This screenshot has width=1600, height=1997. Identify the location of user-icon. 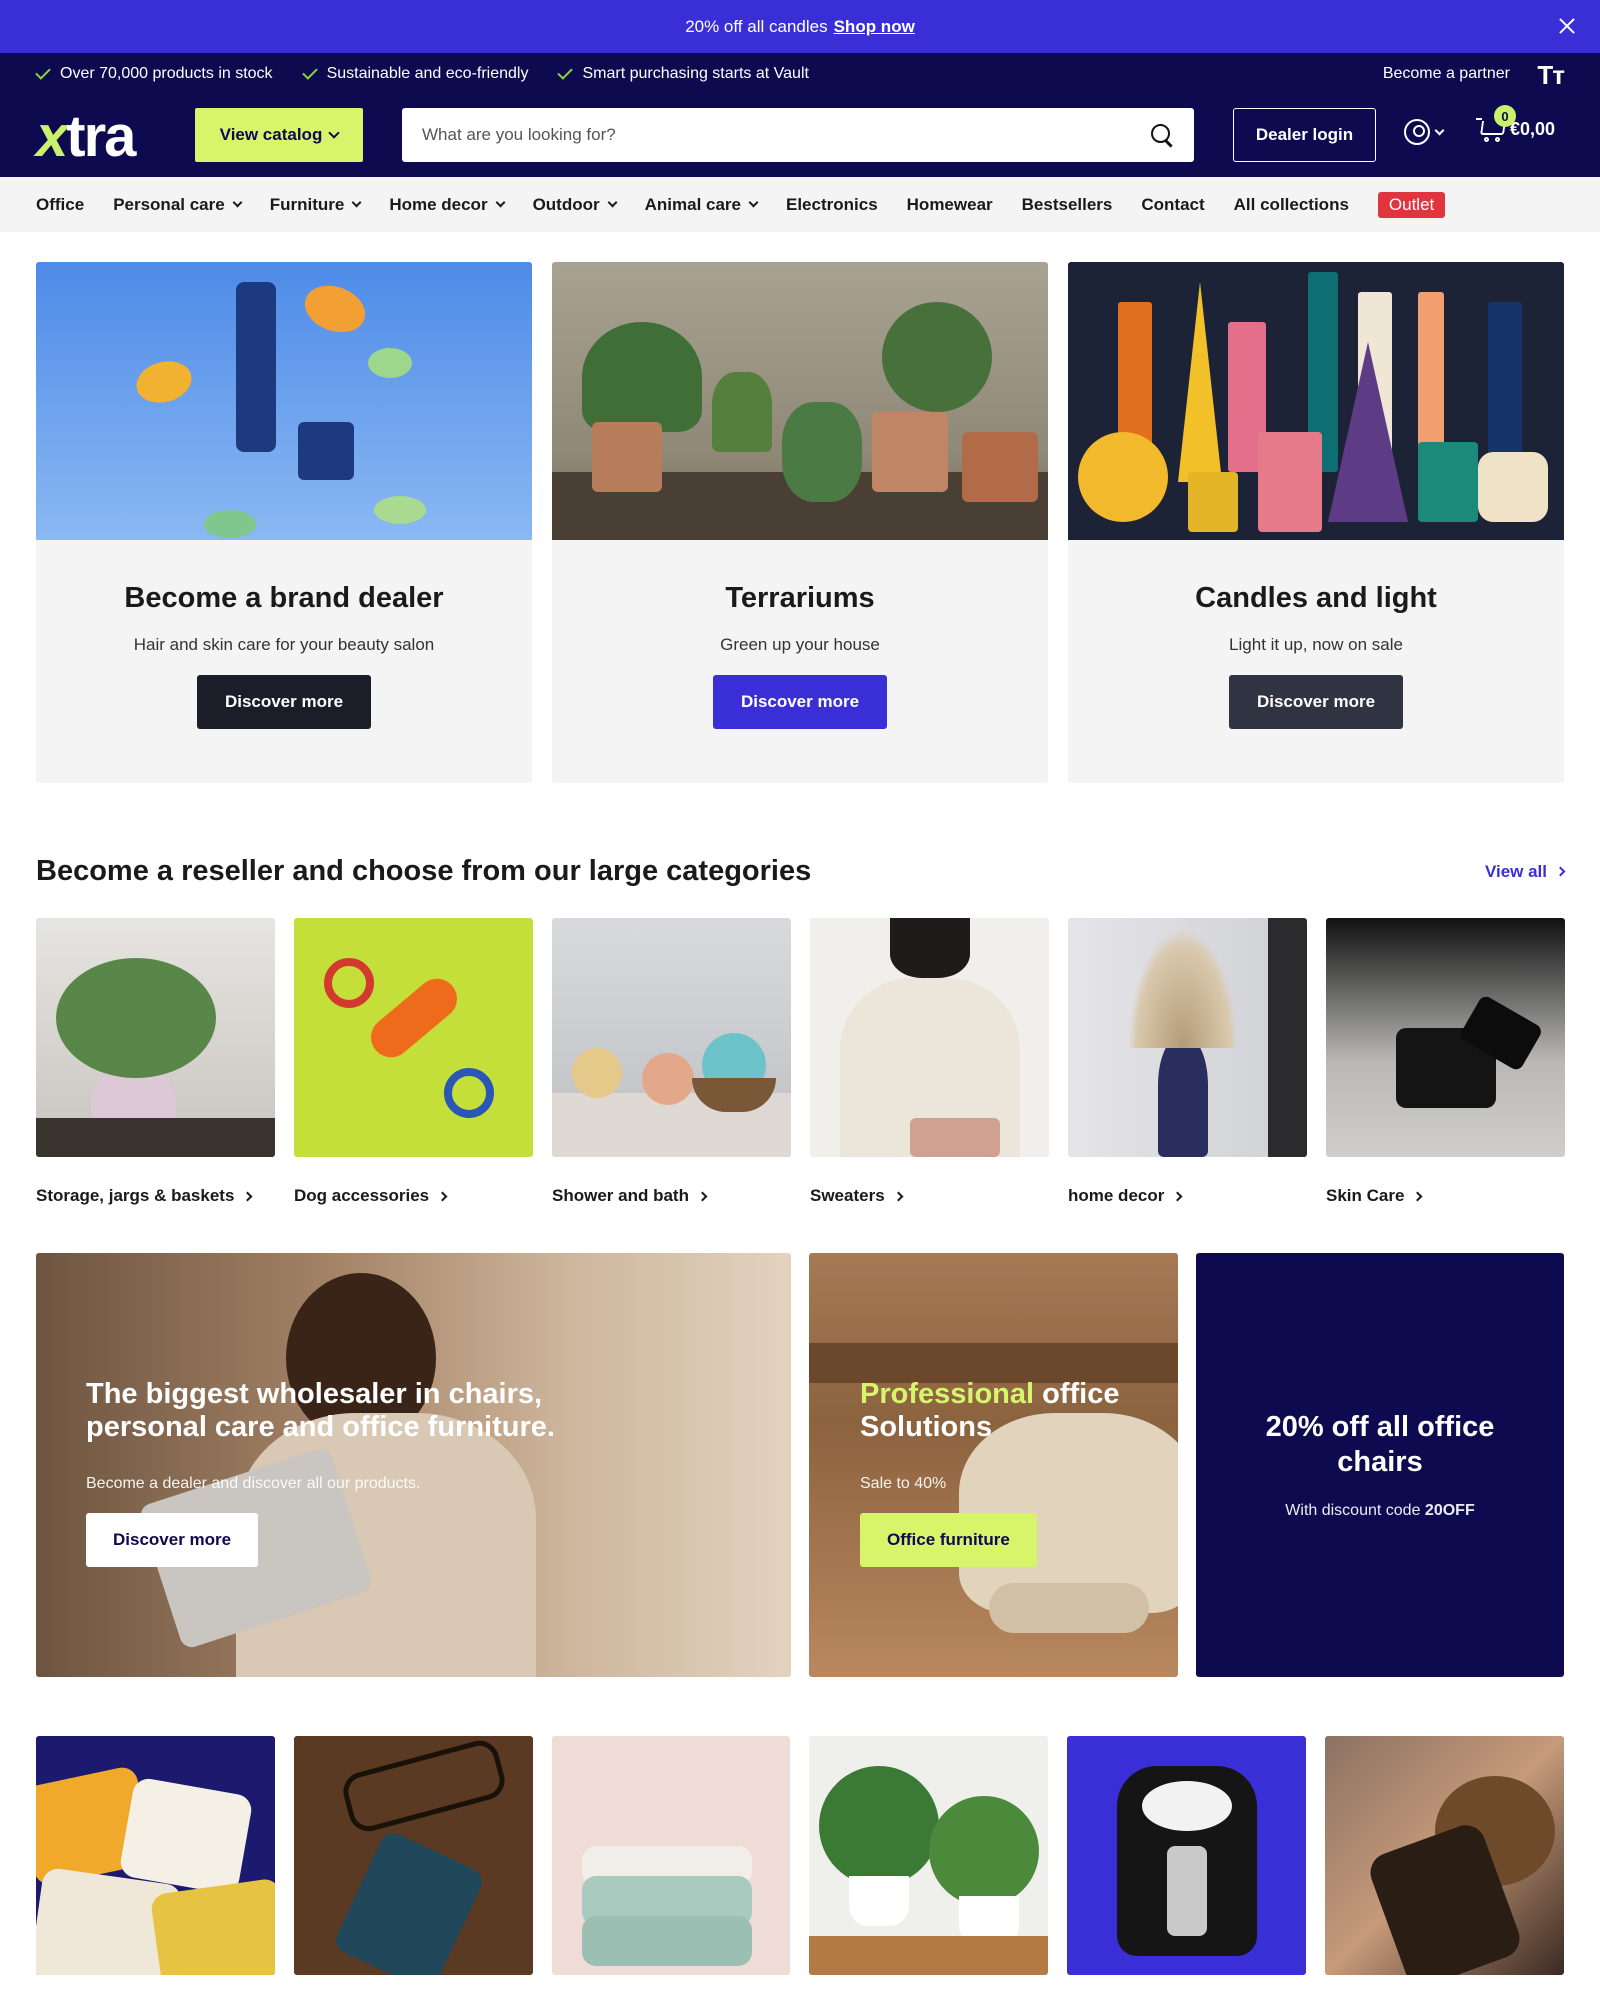
(1417, 132).